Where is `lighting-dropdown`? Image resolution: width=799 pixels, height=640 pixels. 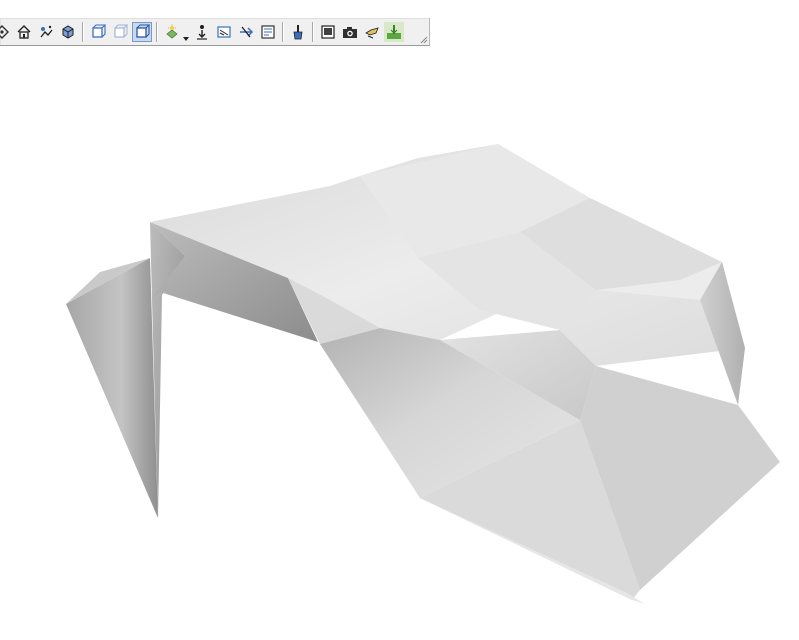 lighting-dropdown is located at coordinates (186, 32).